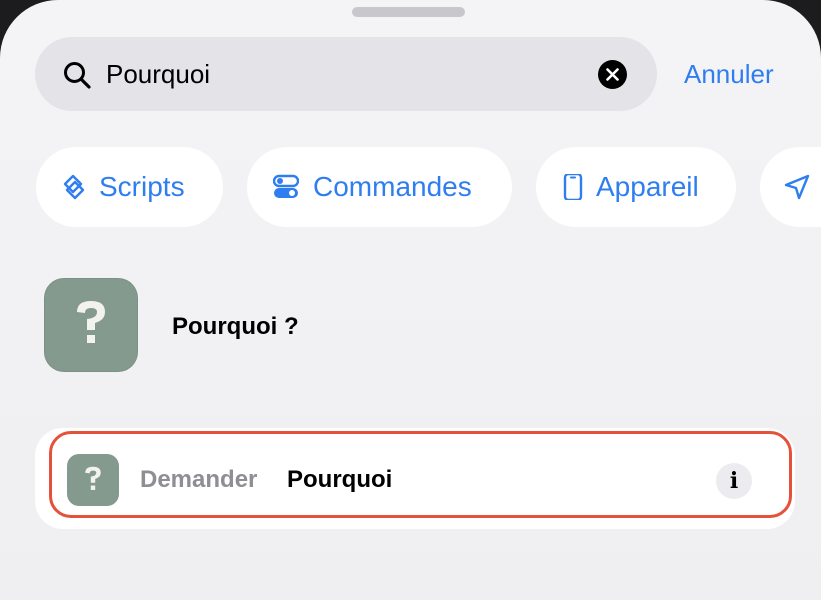 Image resolution: width=821 pixels, height=600 pixels. I want to click on toggles-icon, so click(286, 186).